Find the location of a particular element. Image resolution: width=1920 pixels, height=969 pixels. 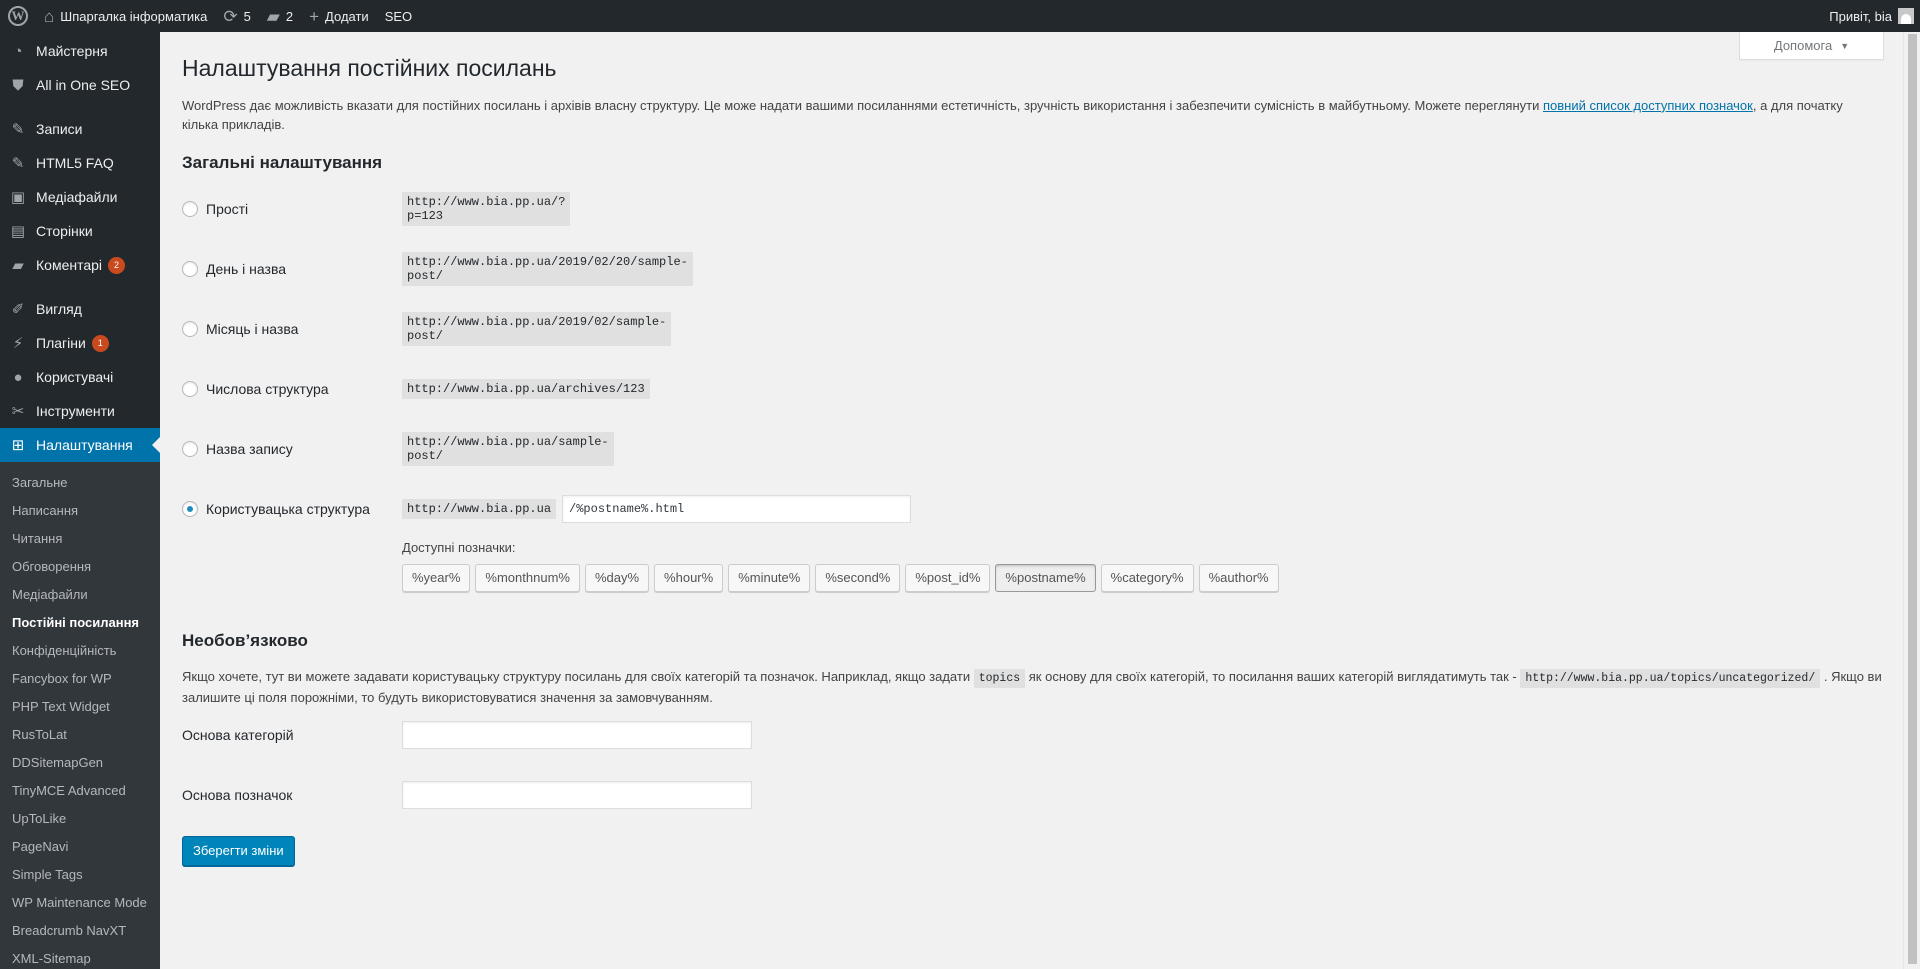

submenu-fancybox: Fancybox for WP is located at coordinates (80, 678).